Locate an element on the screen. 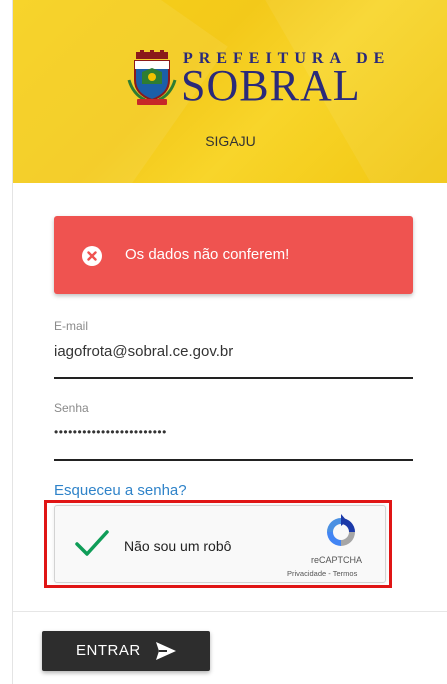 Image resolution: width=447 pixels, height=684 pixels. send-icon is located at coordinates (166, 651).